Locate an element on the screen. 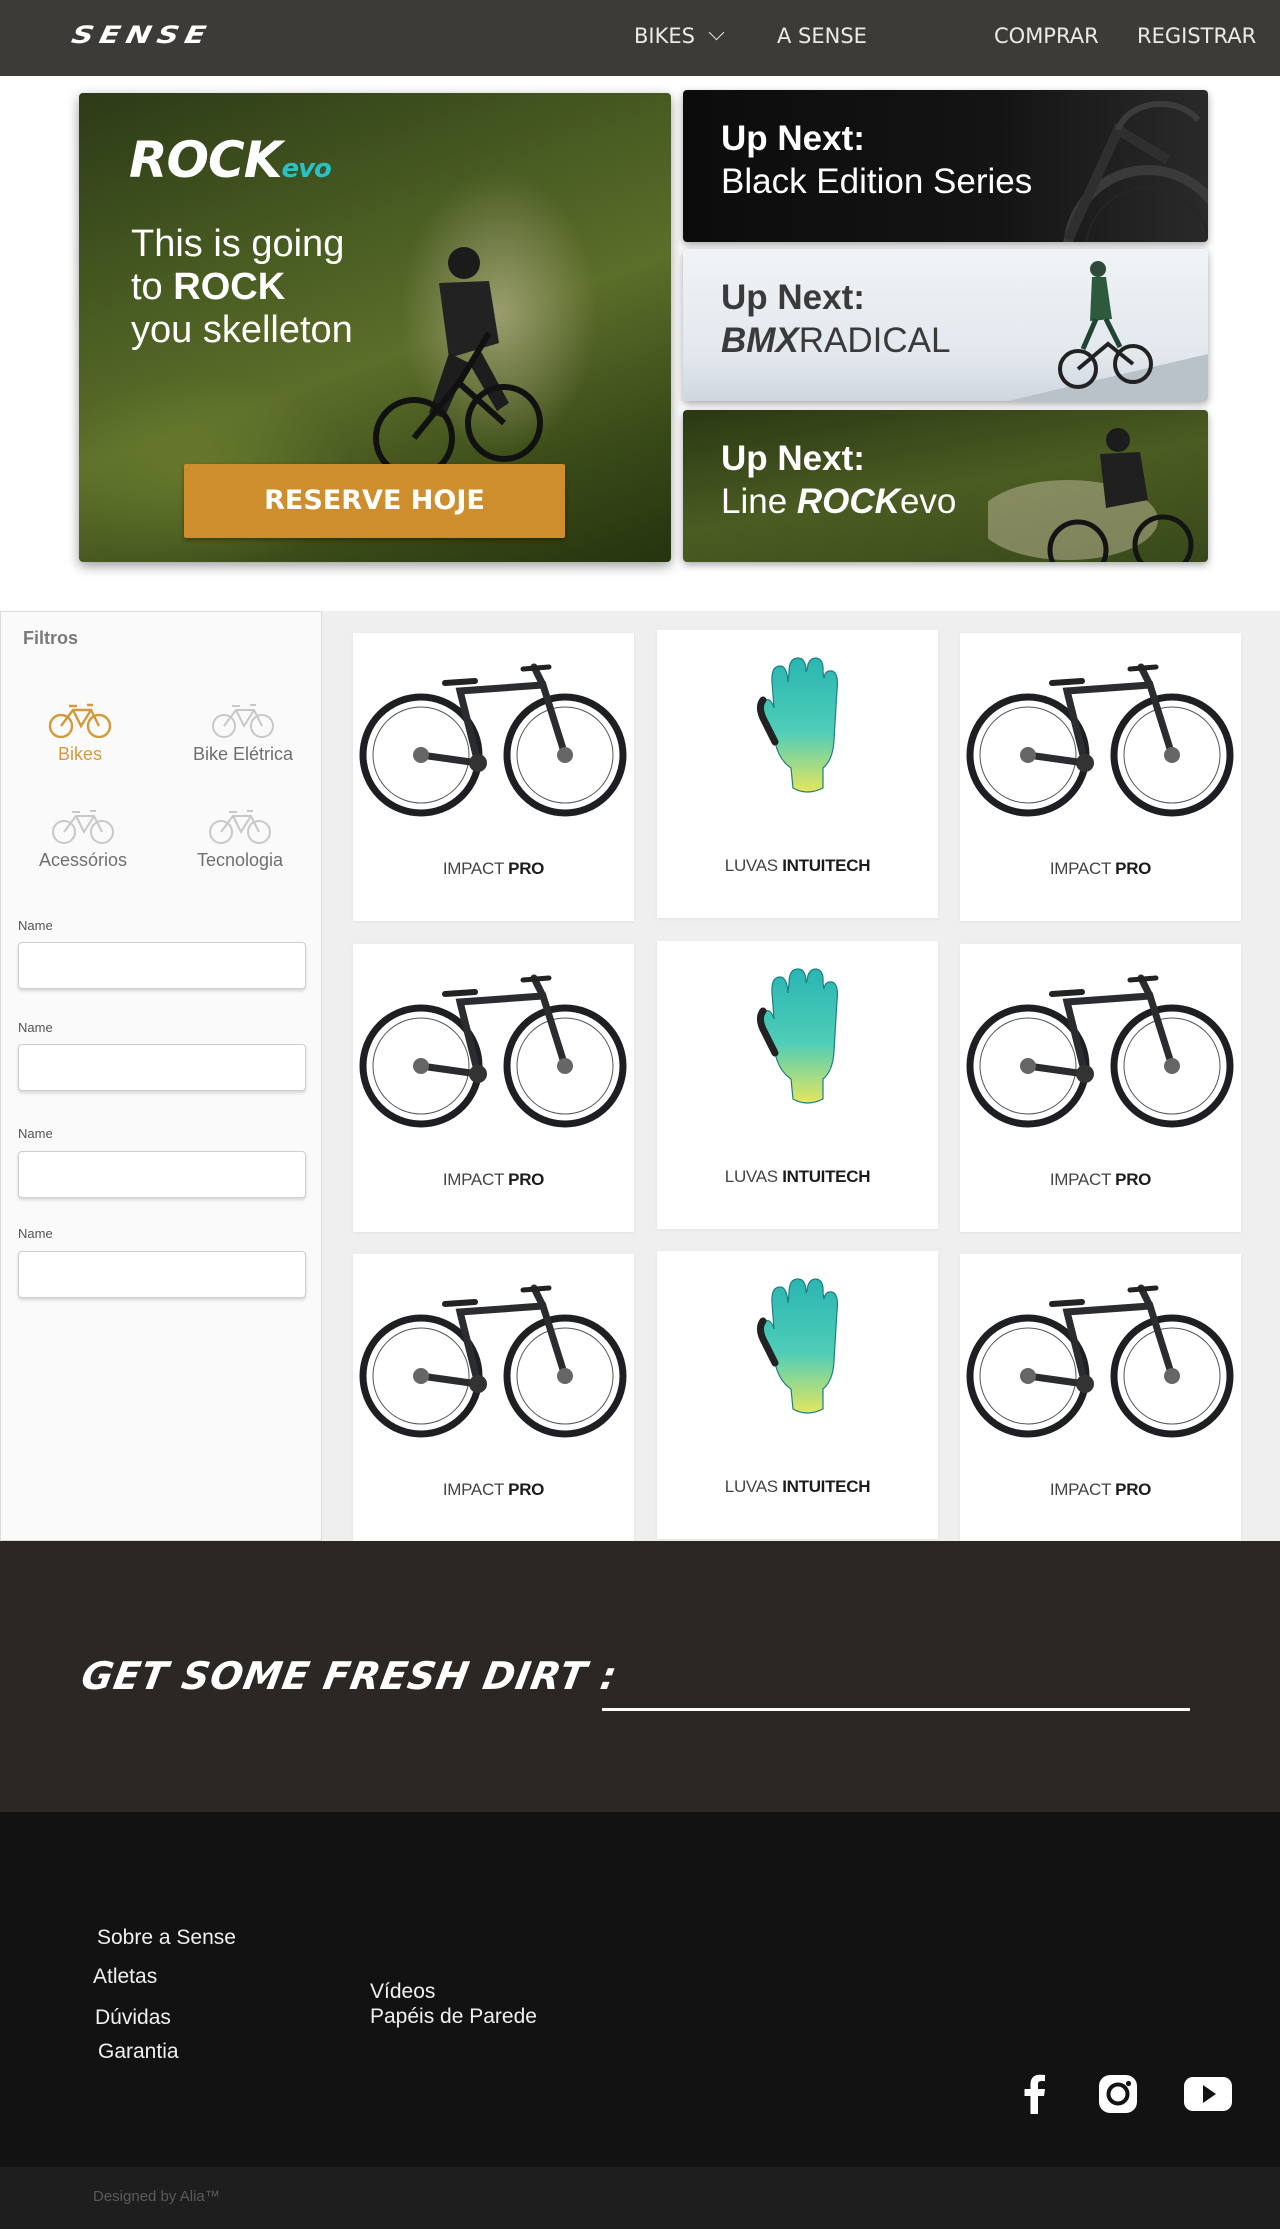  bmx-rider-image is located at coordinates (1108, 331).